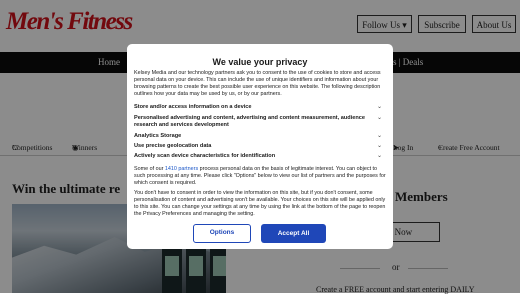  I want to click on partners-link: 1410 partners, so click(181, 169).